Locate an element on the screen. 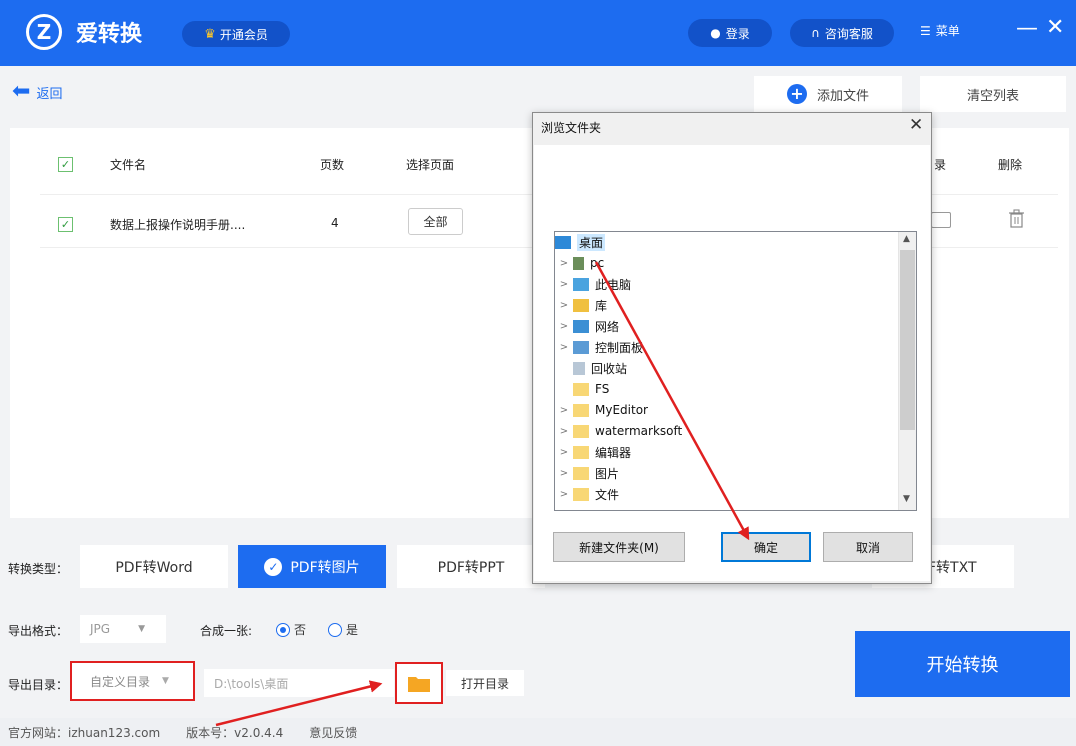  annotation-arrow-to-ok is located at coordinates (672, 401).